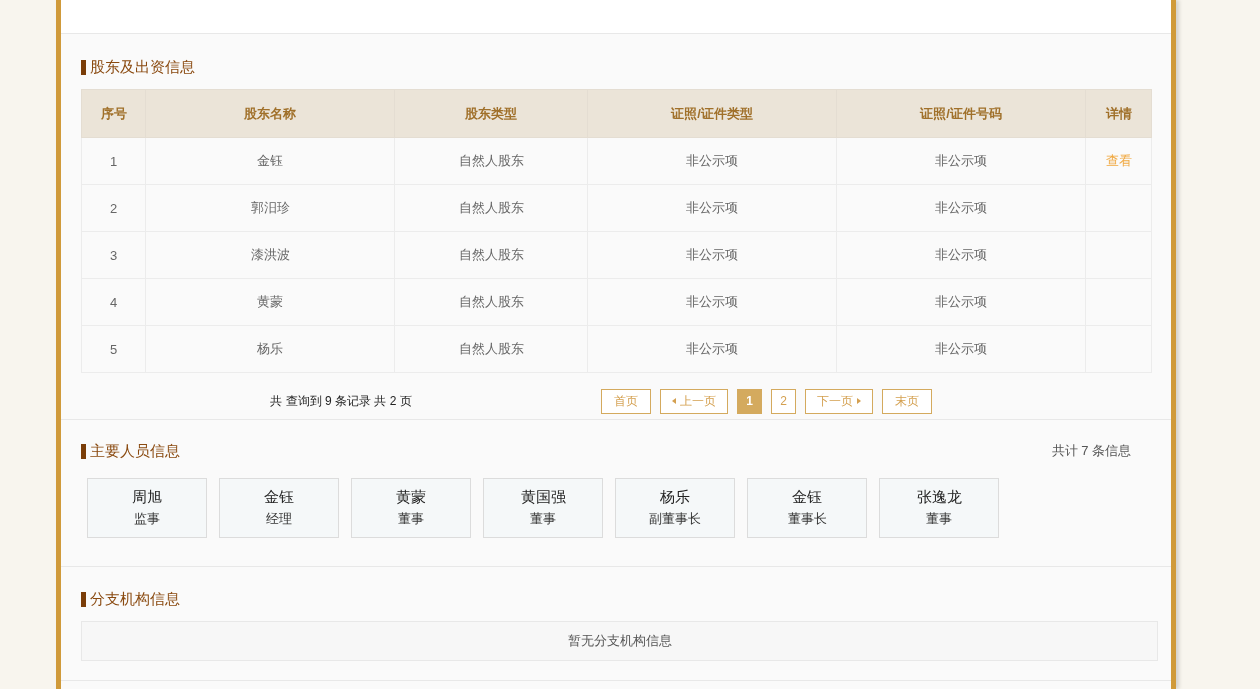 The height and width of the screenshot is (689, 1260). What do you see at coordinates (270, 349) in the screenshot?
I see `table-cell: 杨乐` at bounding box center [270, 349].